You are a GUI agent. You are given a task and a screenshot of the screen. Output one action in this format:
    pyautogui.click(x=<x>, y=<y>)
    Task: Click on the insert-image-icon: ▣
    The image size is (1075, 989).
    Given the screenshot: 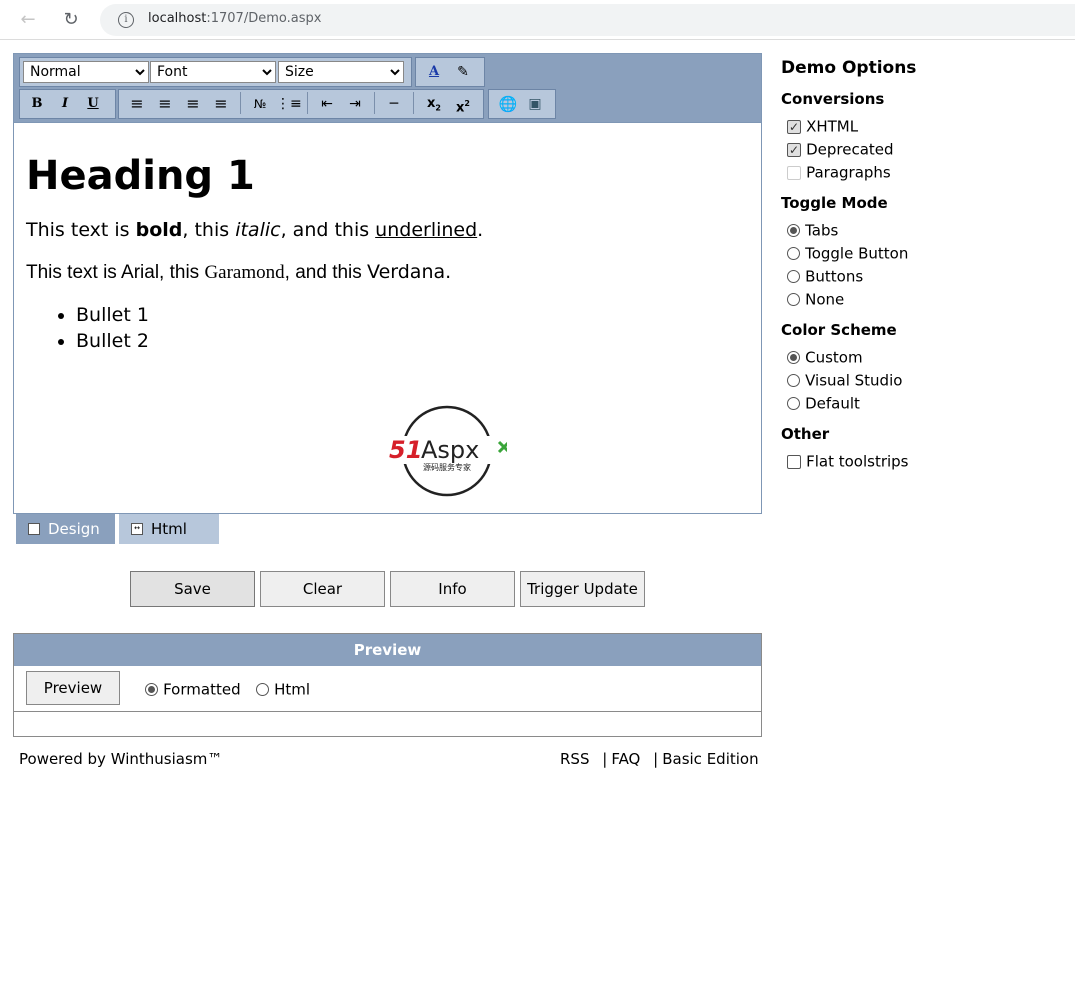 What is the action you would take?
    pyautogui.click(x=535, y=104)
    